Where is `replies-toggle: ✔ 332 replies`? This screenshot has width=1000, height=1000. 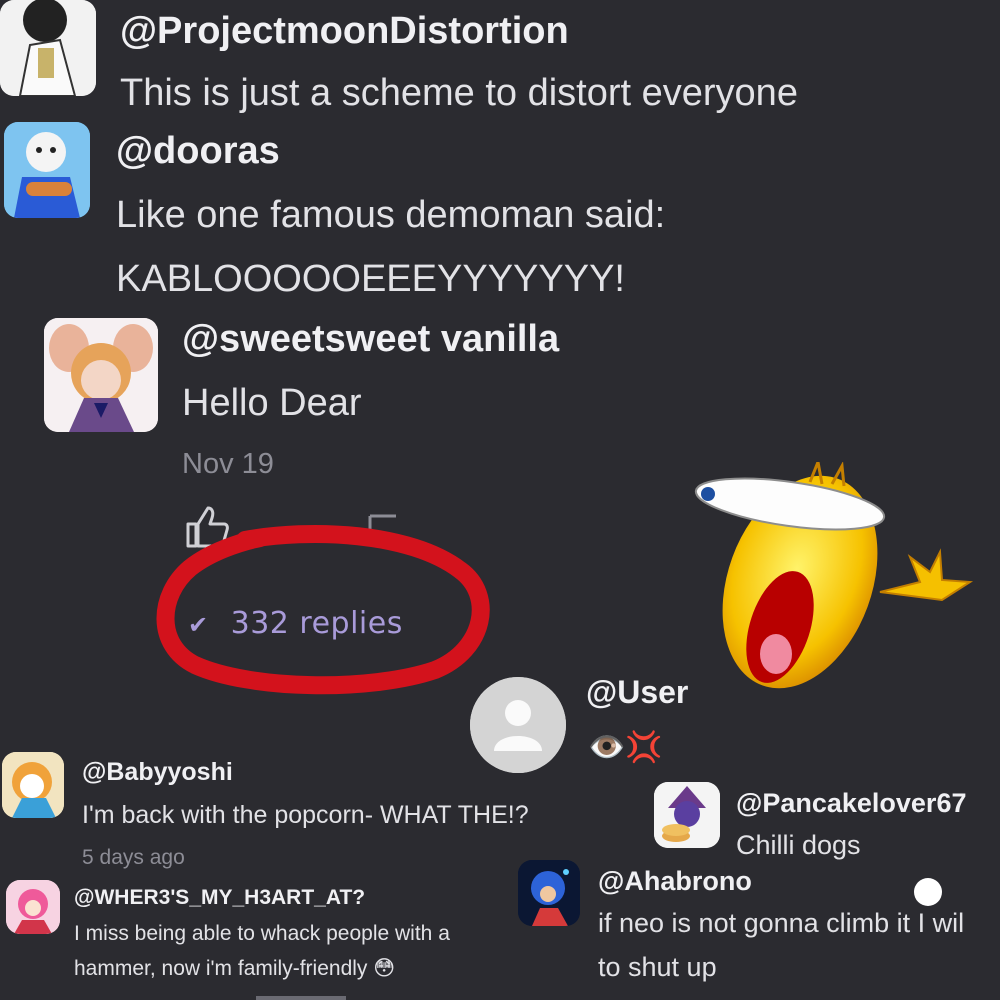 replies-toggle: ✔ 332 replies is located at coordinates (295, 623).